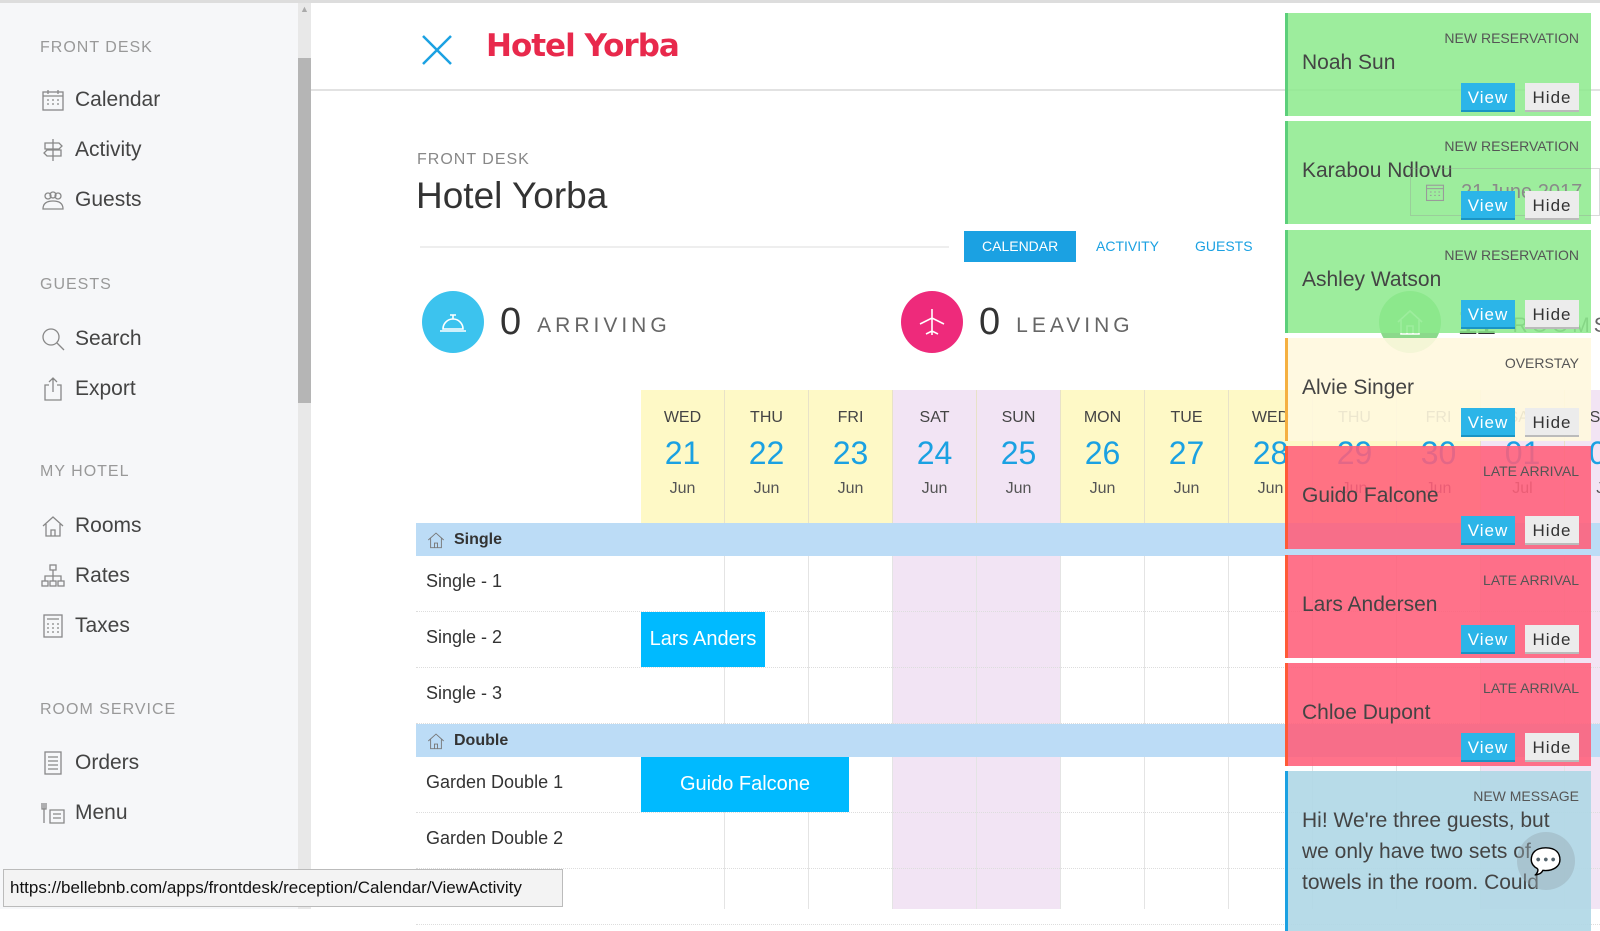 The width and height of the screenshot is (1600, 931). Describe the element at coordinates (1366, 712) in the screenshot. I see `notification-guest: Chloe Dupont` at that location.